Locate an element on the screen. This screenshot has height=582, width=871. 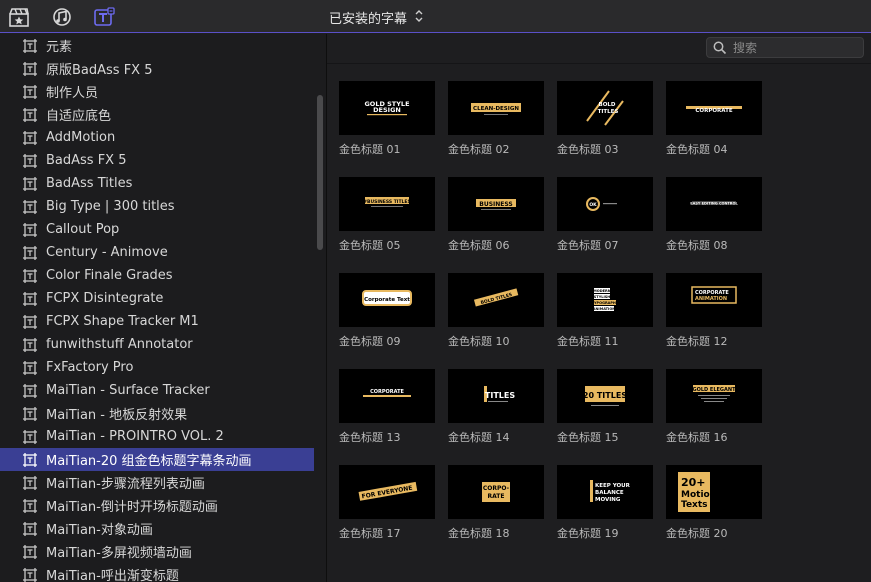
sidebar-scrollbar-thumb is located at coordinates (320, 172).